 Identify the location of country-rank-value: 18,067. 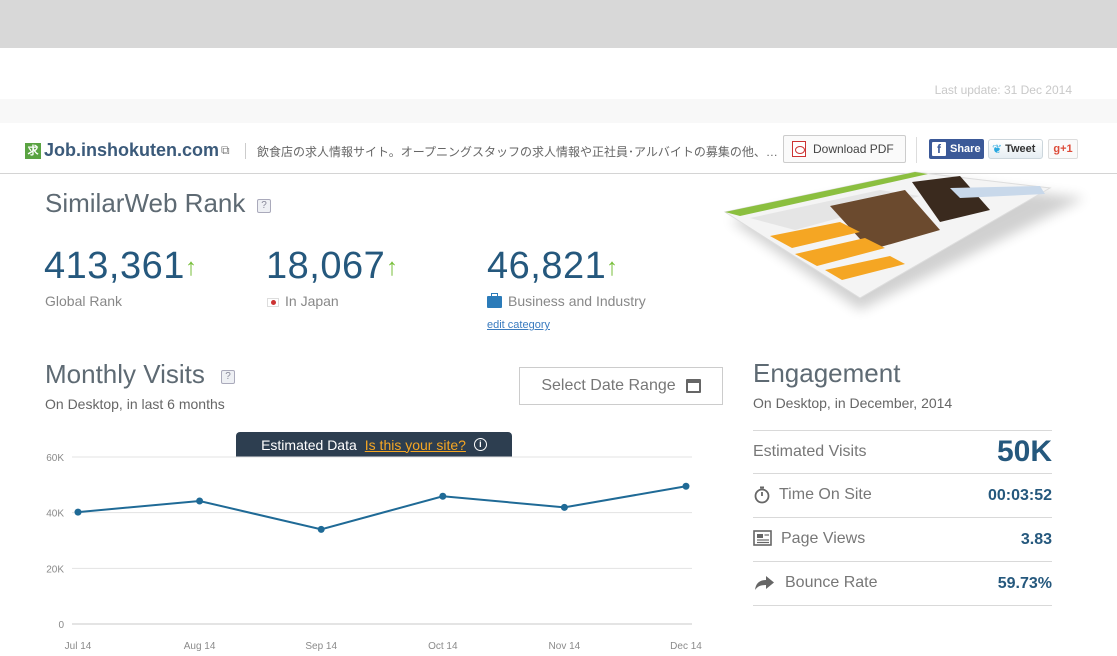
(326, 266).